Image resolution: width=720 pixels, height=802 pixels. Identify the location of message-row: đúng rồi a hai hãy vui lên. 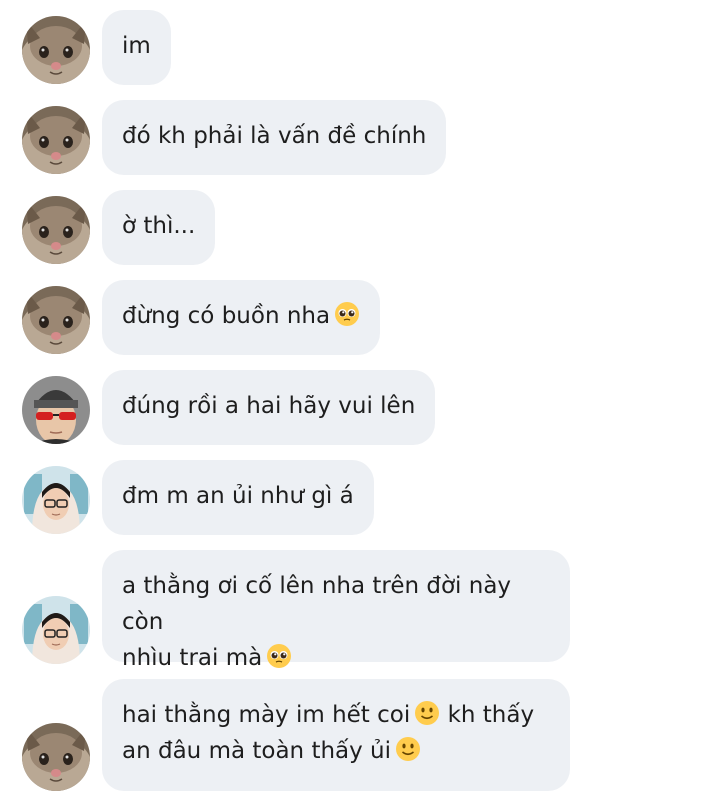
(360, 407).